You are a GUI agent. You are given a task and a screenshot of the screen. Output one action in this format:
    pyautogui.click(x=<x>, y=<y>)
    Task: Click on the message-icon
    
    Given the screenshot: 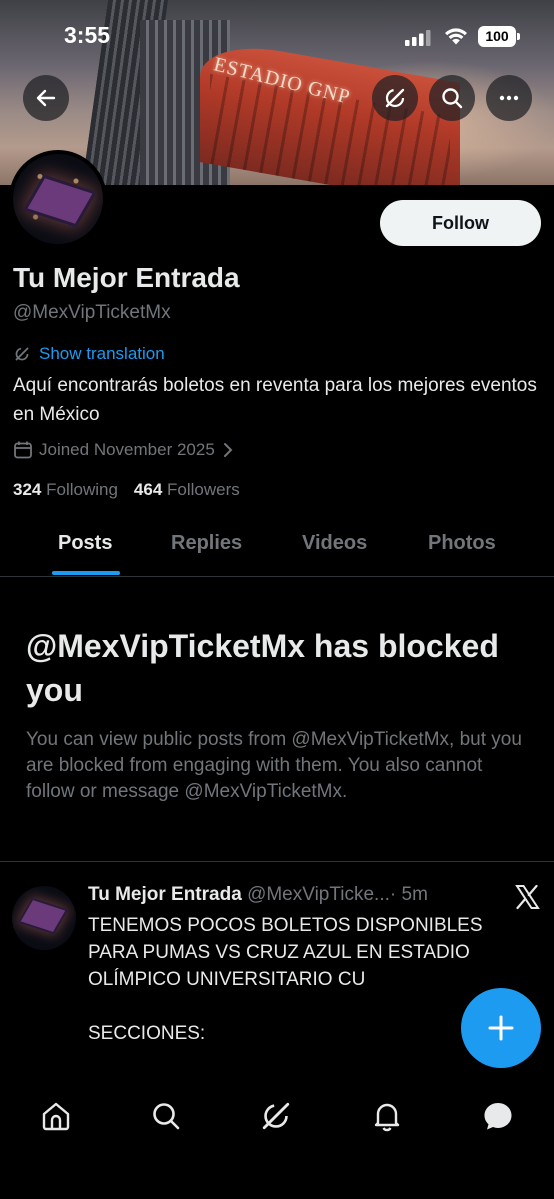 What is the action you would take?
    pyautogui.click(x=498, y=1116)
    